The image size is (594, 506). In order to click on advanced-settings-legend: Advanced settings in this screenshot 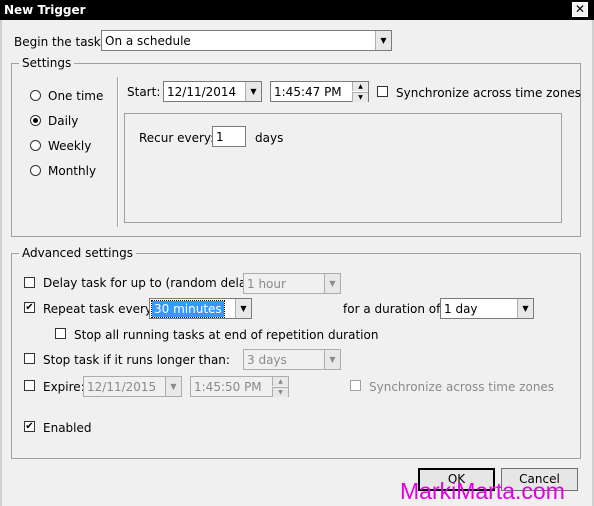, I will do `click(77, 253)`.